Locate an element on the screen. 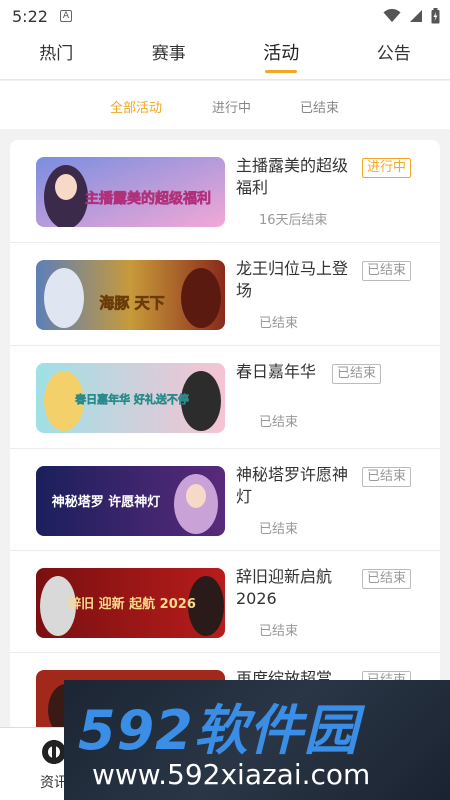  activity-item: 春日嘉年华 好礼送不停 春日嘉年华 已结束 已结束 is located at coordinates (225, 397).